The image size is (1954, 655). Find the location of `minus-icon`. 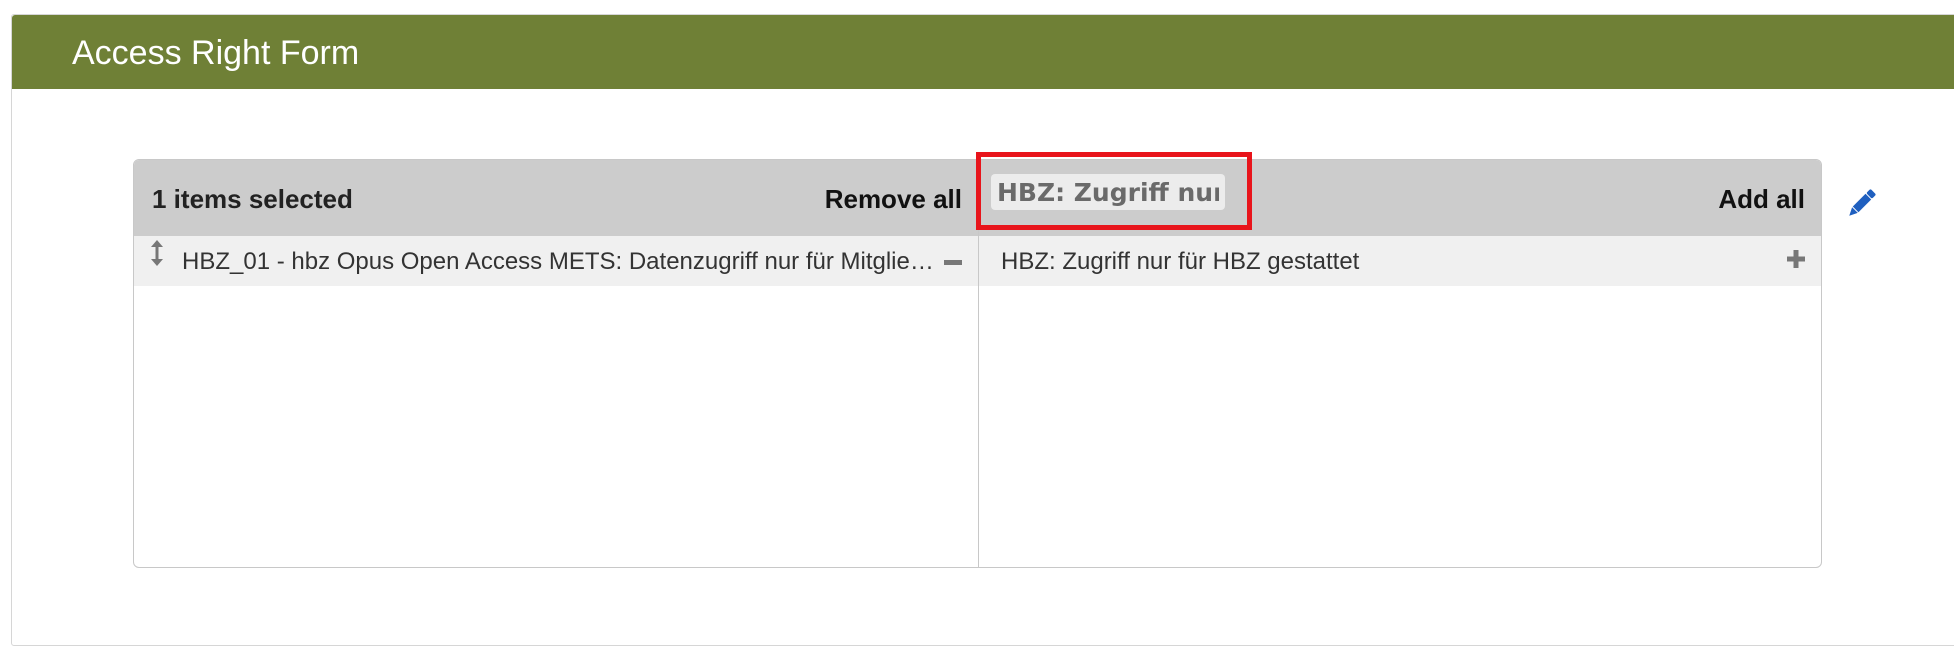

minus-icon is located at coordinates (953, 263).